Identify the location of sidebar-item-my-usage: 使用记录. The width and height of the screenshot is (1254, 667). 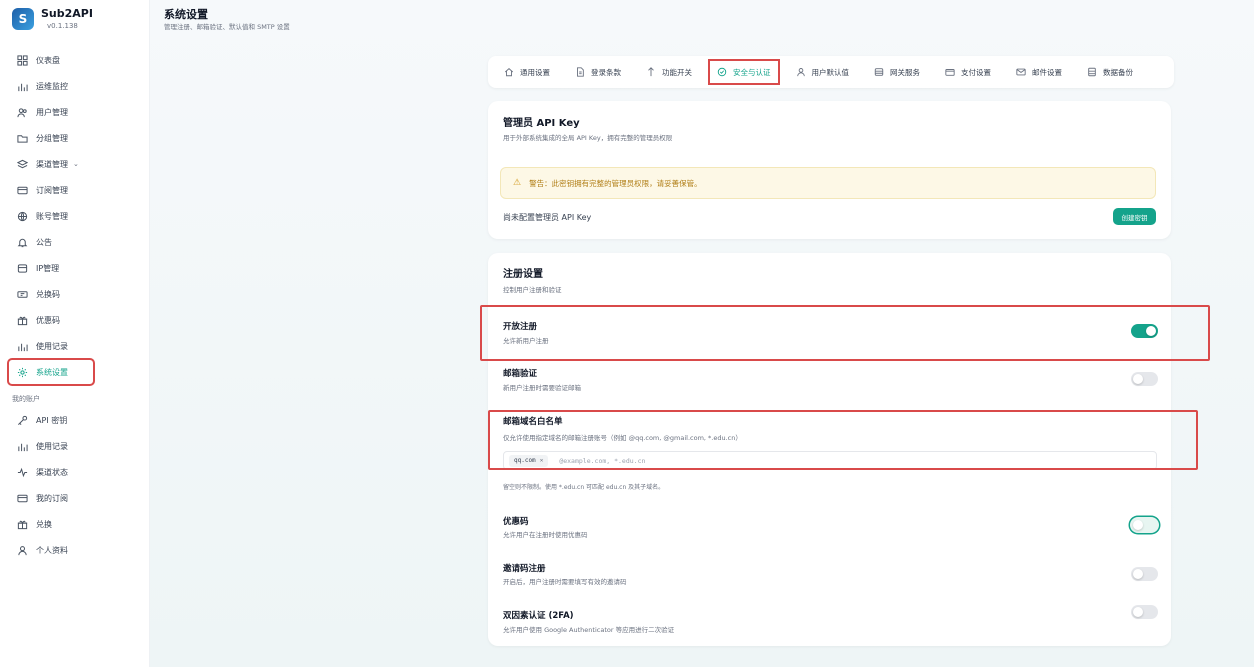
(76, 446).